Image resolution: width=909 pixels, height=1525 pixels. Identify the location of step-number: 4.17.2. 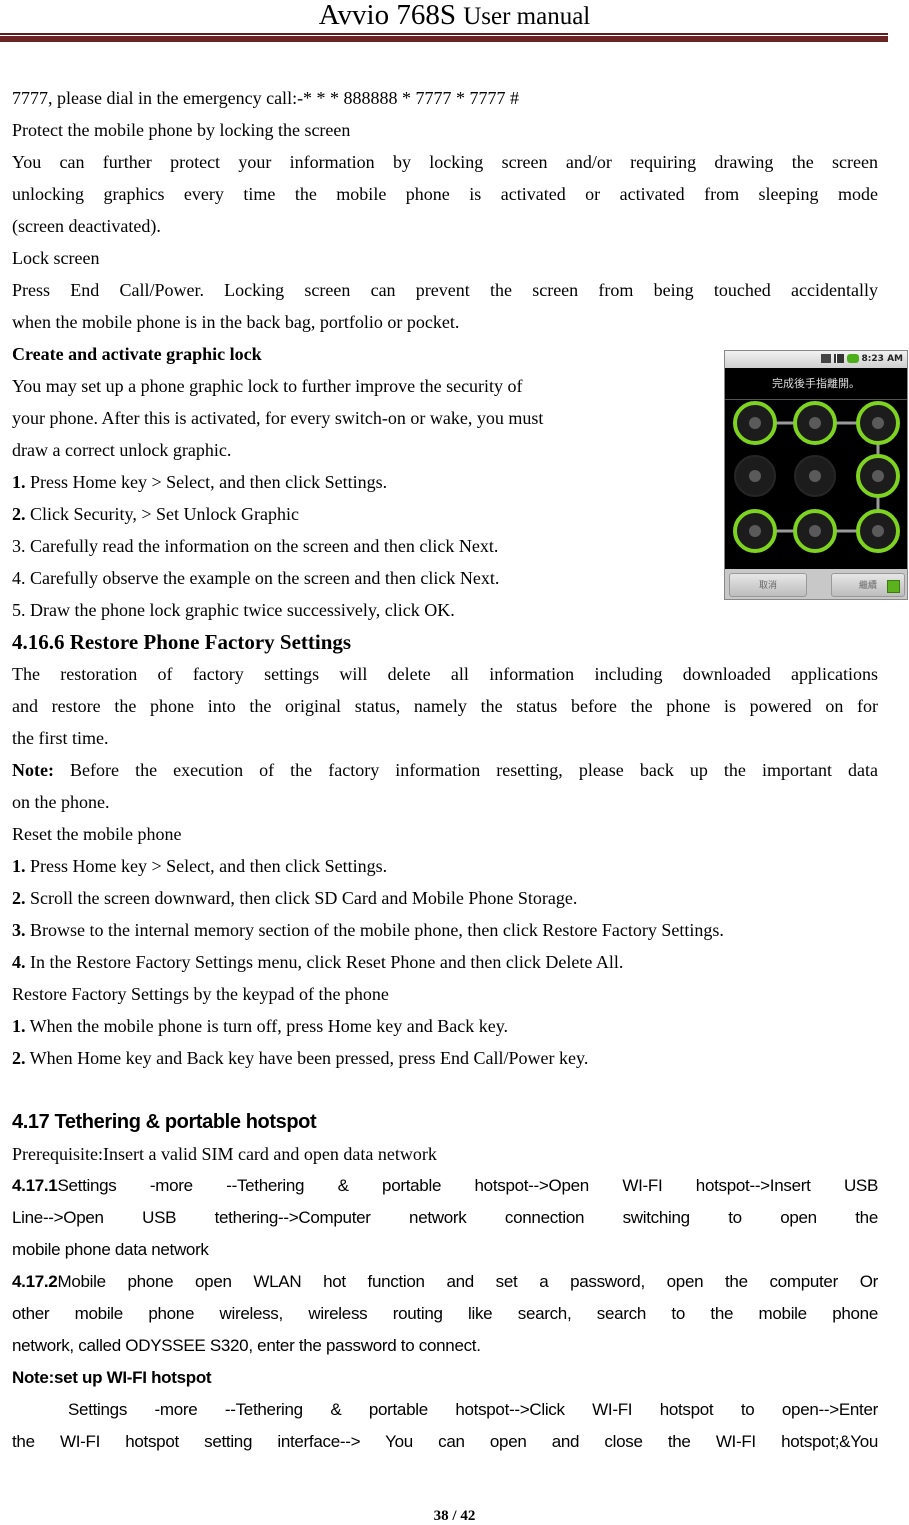
(35, 1281).